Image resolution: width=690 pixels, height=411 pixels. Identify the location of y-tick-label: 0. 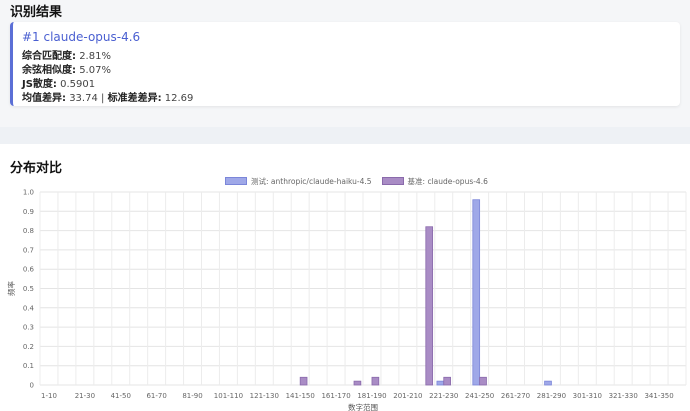
(32, 386).